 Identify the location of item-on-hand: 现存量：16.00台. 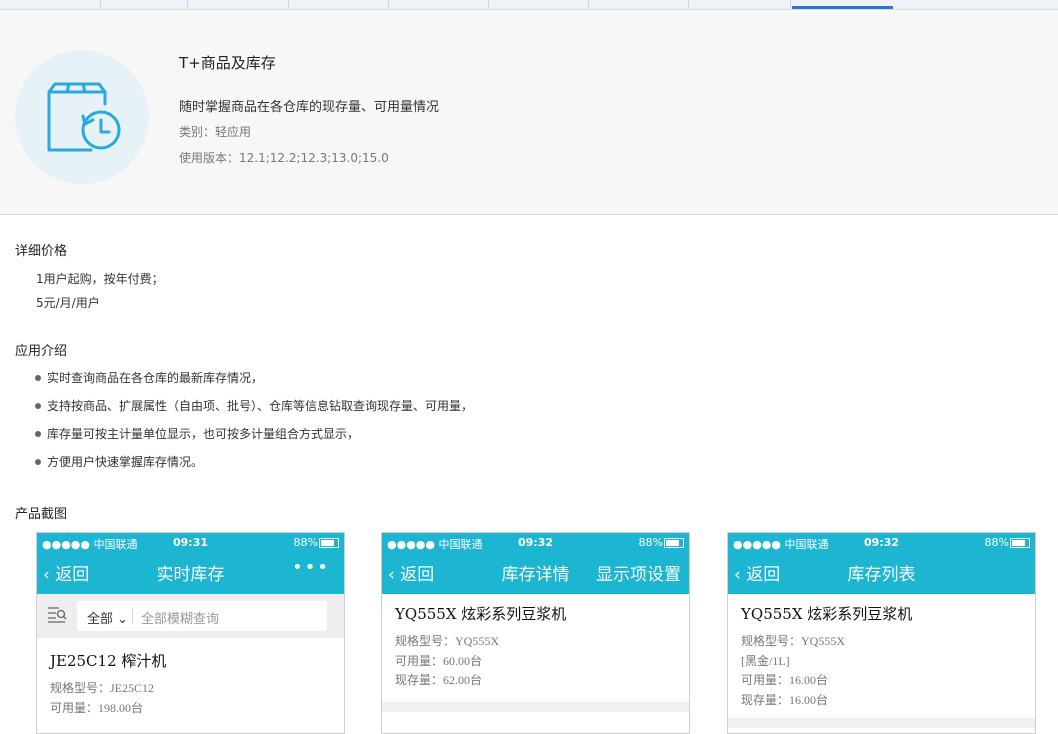
(785, 699).